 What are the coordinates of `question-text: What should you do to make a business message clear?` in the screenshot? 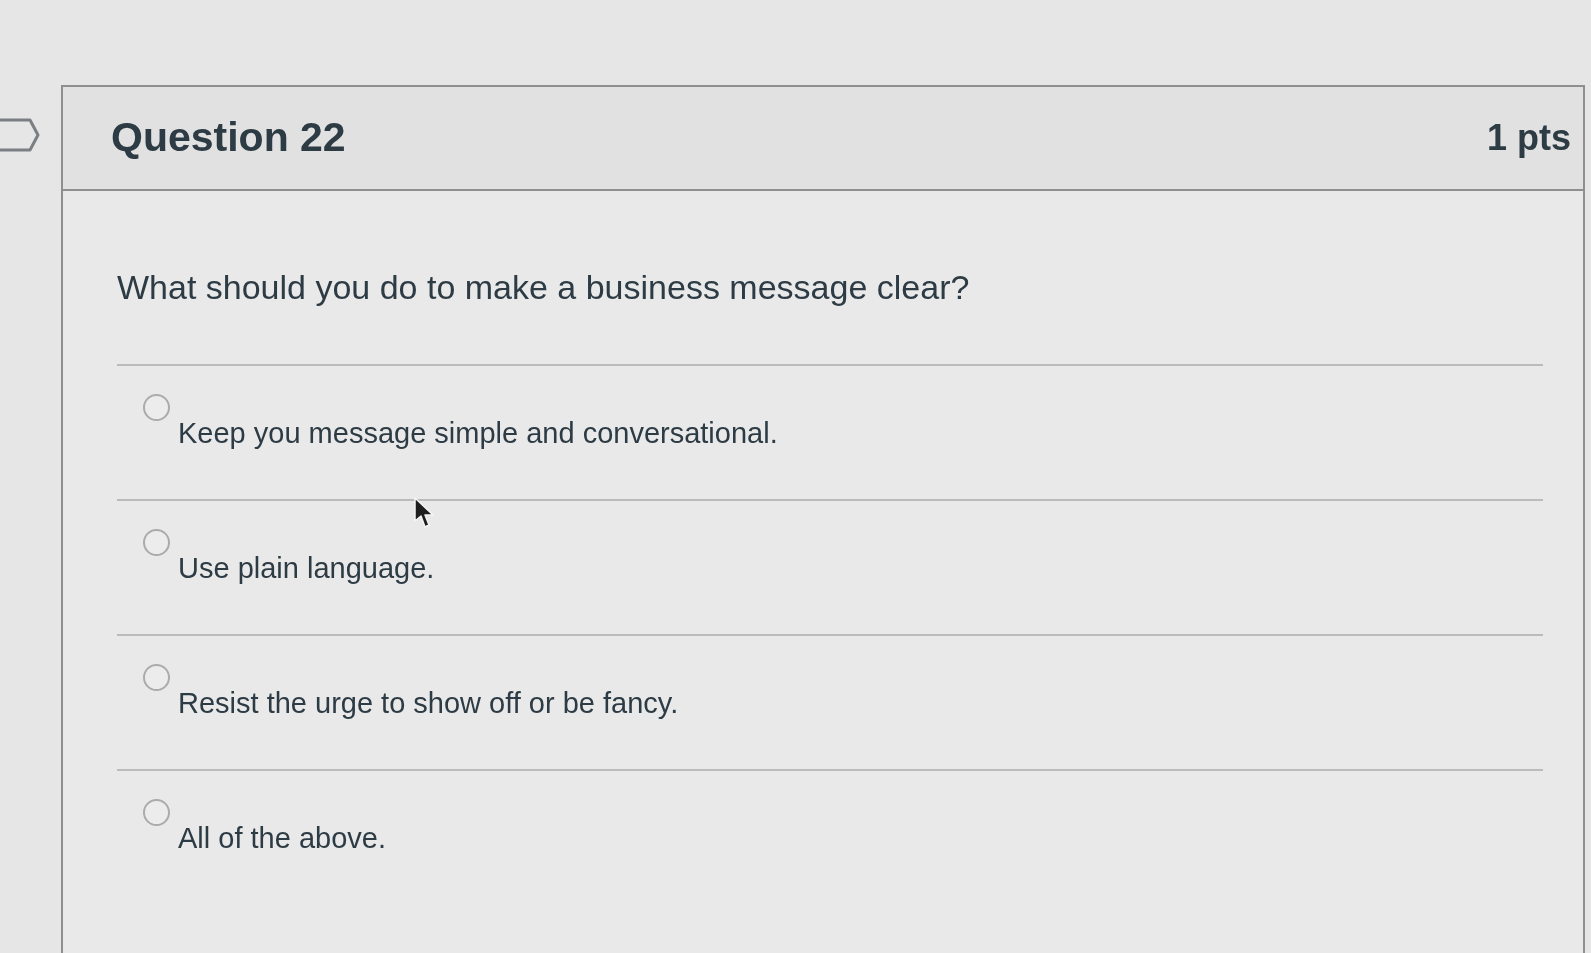 It's located at (544, 287).